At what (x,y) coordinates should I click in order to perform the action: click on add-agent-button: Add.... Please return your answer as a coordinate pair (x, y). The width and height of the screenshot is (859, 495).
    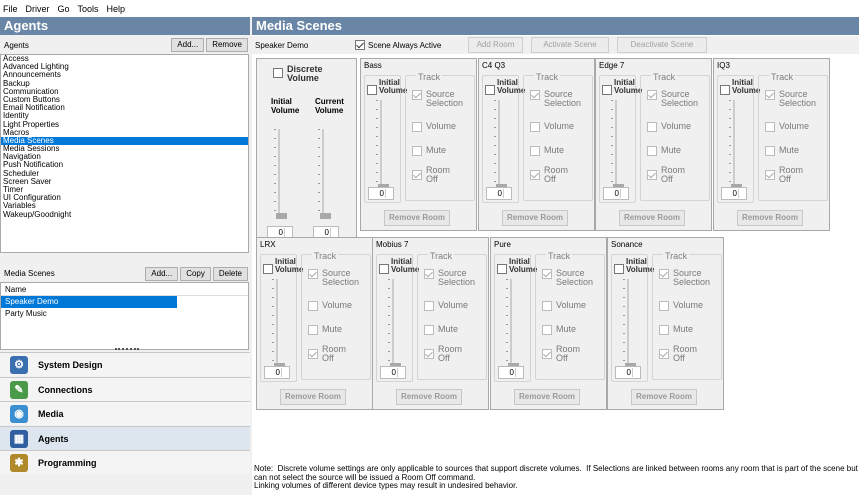
    Looking at the image, I should click on (188, 45).